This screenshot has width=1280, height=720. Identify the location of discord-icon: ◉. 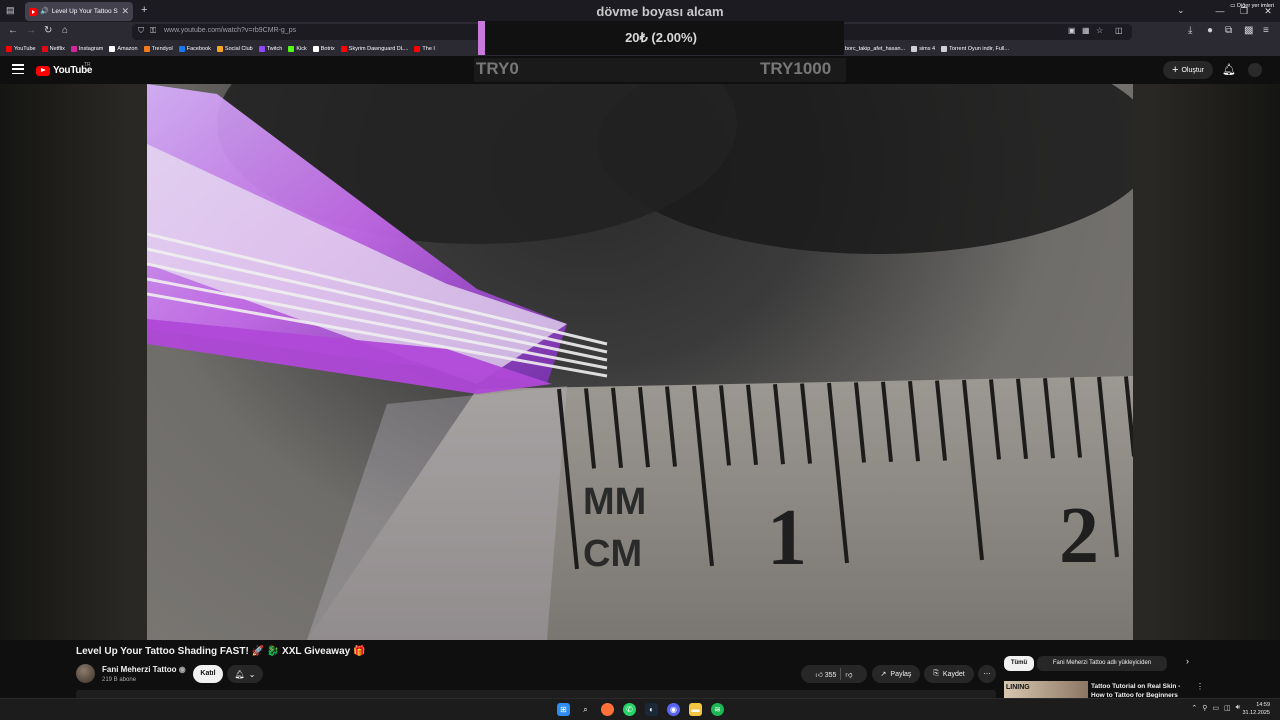
(673, 709).